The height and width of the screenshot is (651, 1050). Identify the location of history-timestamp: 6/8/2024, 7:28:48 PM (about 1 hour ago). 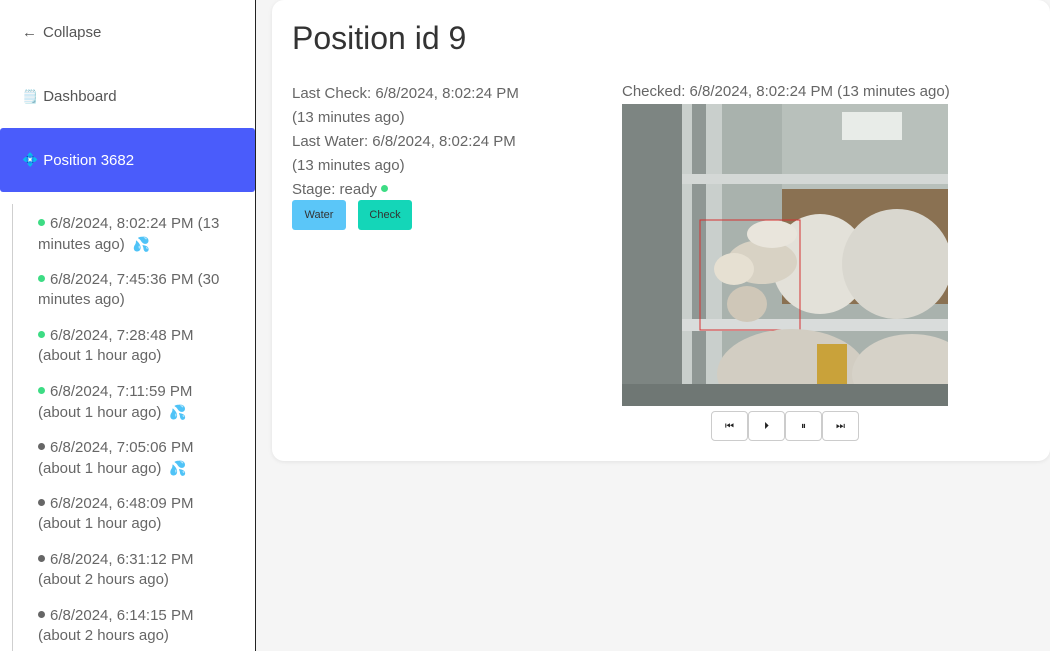
(116, 345).